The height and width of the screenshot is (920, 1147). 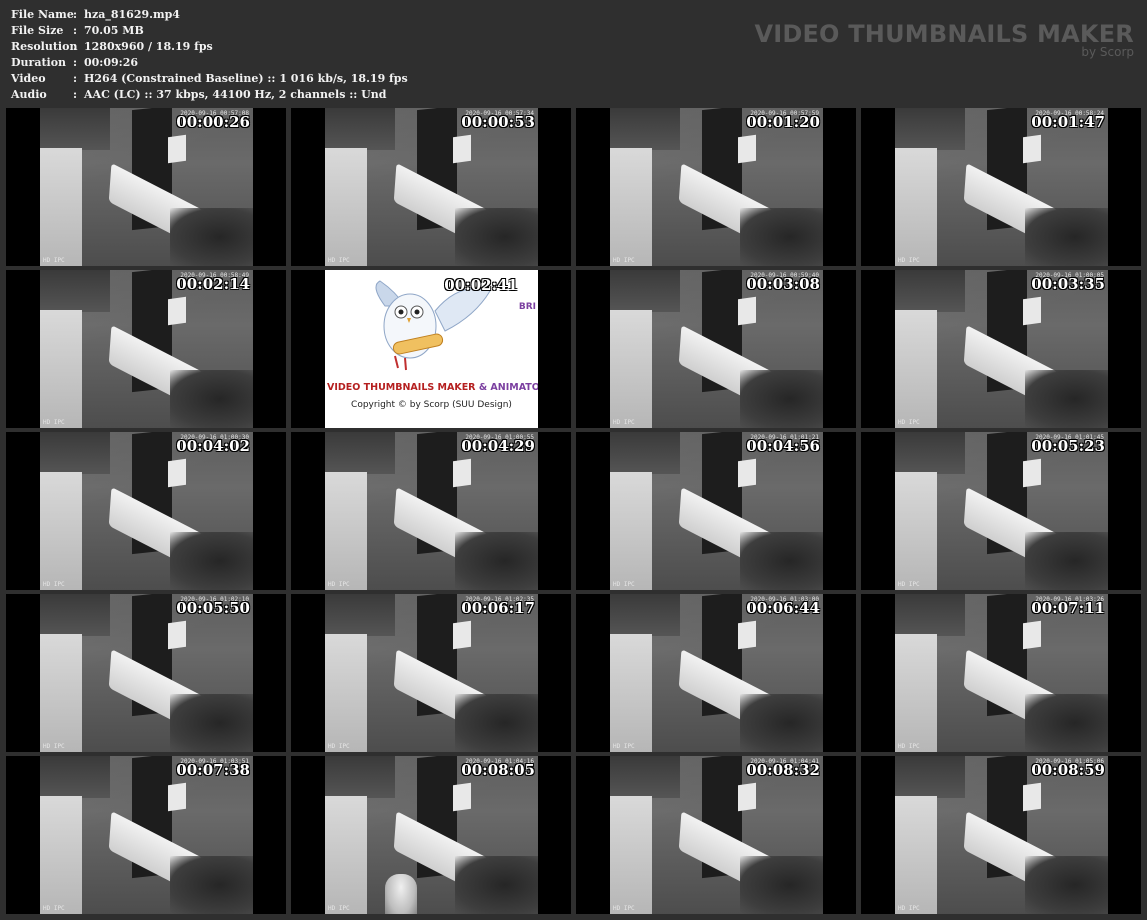 I want to click on thumbnail-timestamp: 00:02:41, so click(x=481, y=285).